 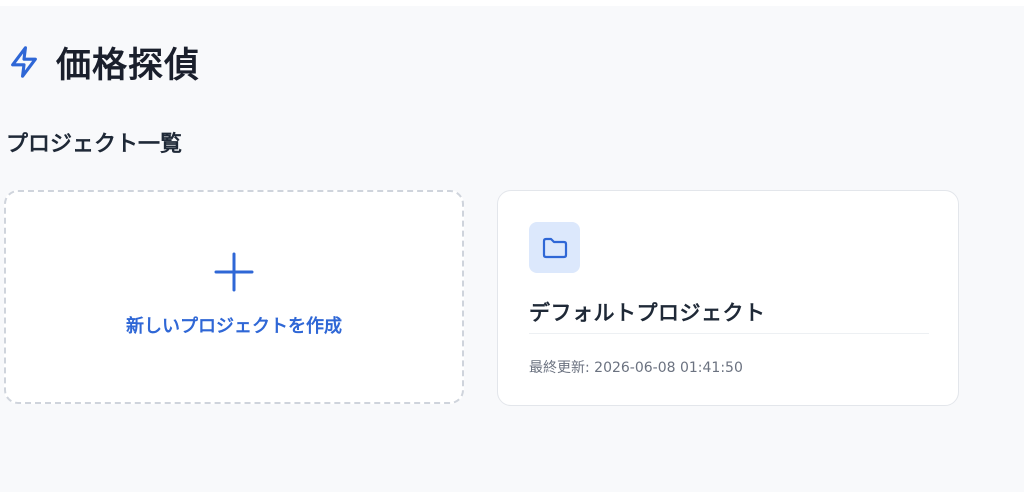 What do you see at coordinates (729, 333) in the screenshot?
I see `divider` at bounding box center [729, 333].